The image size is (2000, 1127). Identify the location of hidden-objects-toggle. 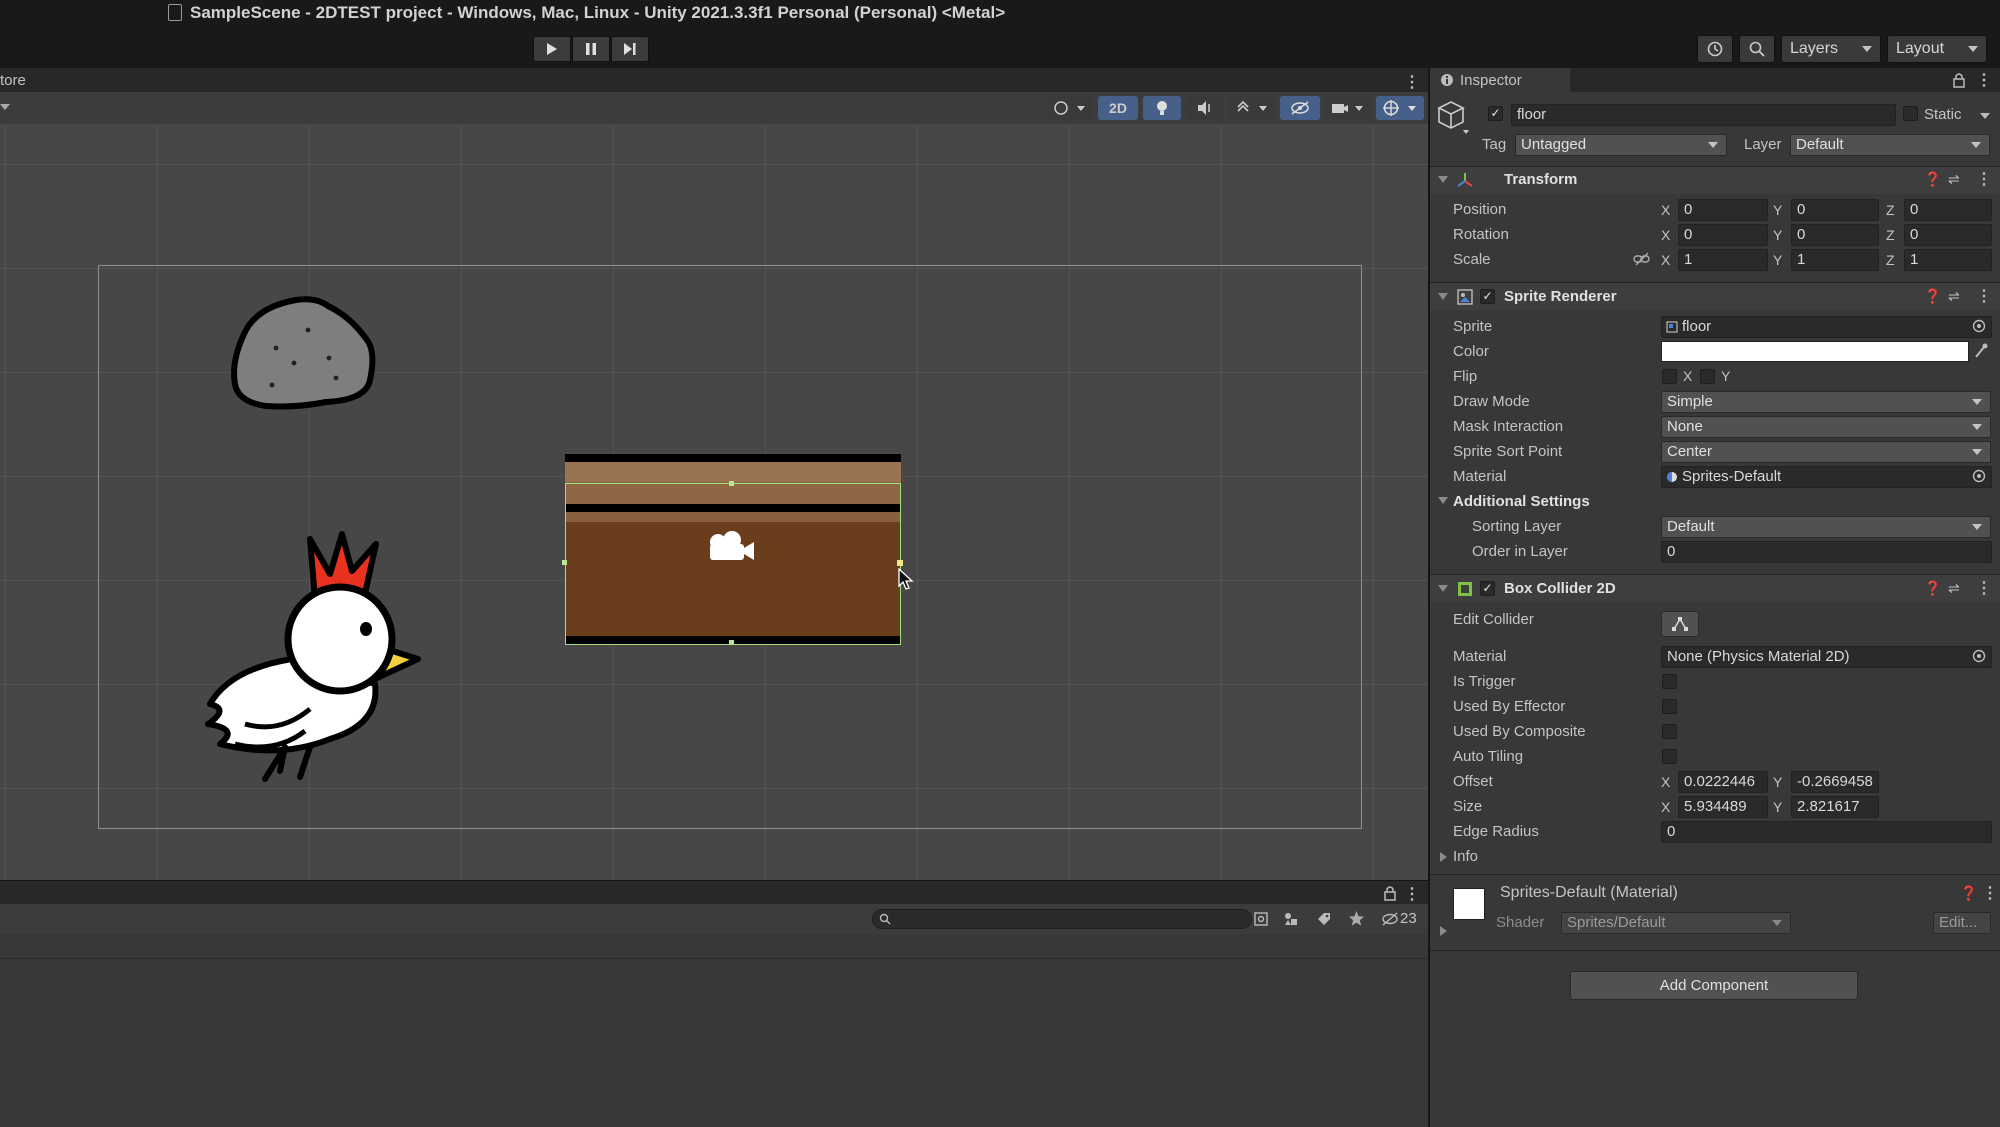
(1300, 108).